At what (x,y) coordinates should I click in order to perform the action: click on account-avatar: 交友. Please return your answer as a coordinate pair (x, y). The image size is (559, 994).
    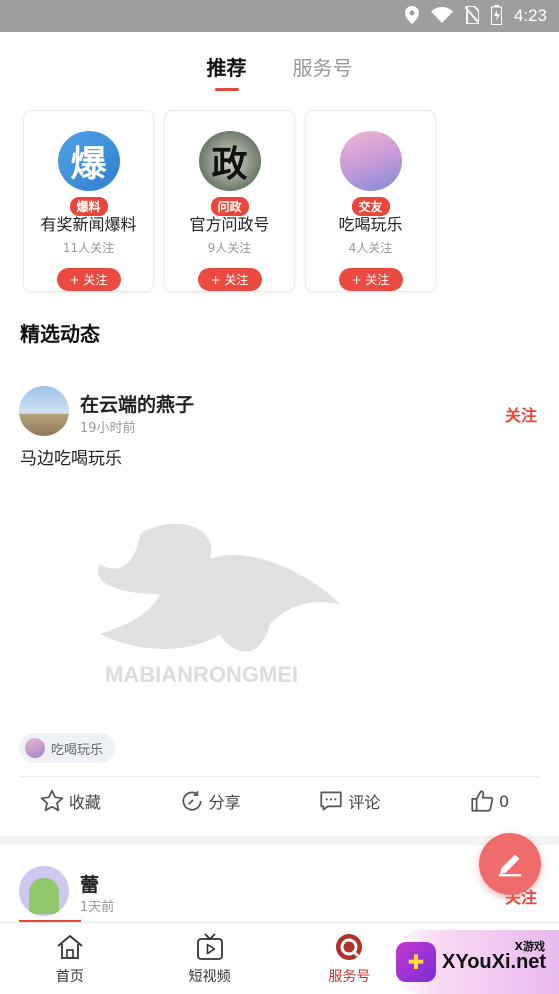
    Looking at the image, I should click on (370, 173).